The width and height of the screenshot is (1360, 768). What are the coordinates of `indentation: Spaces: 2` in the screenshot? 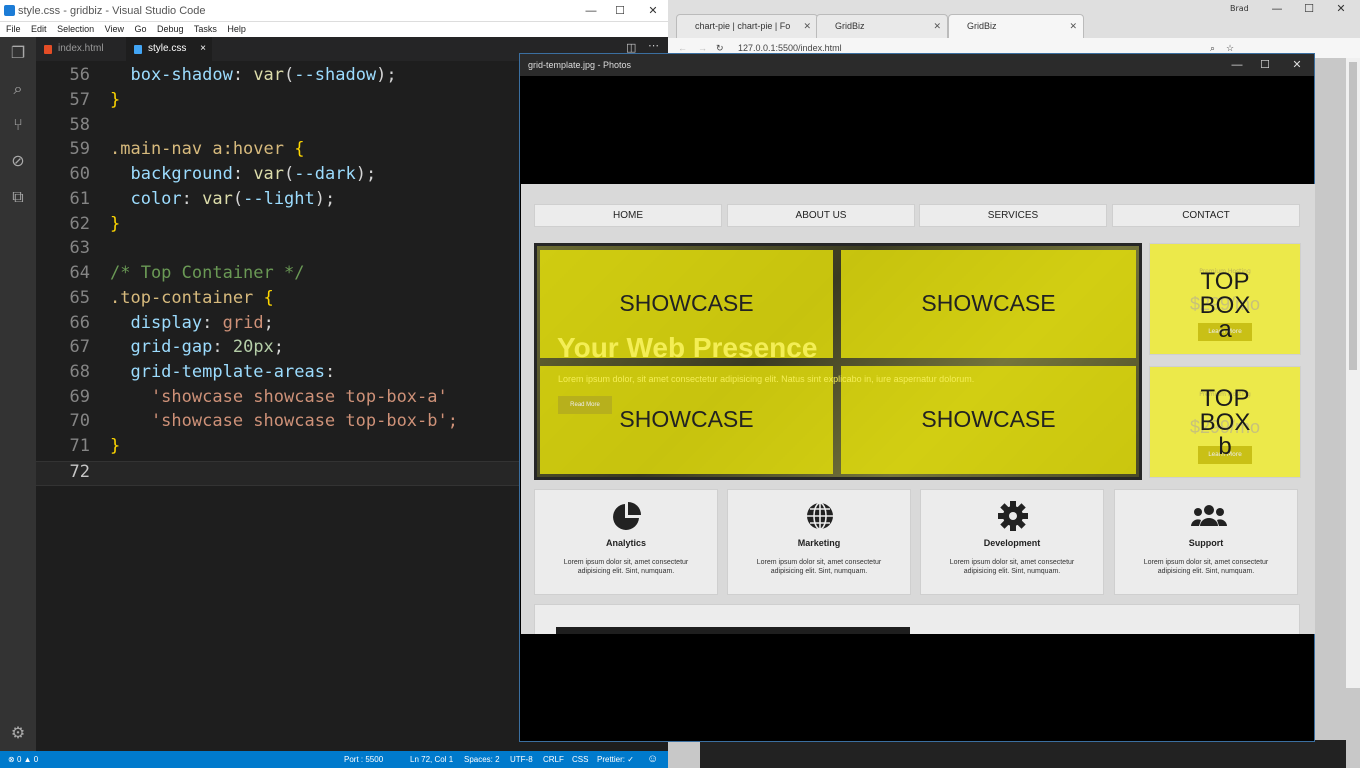 It's located at (482, 759).